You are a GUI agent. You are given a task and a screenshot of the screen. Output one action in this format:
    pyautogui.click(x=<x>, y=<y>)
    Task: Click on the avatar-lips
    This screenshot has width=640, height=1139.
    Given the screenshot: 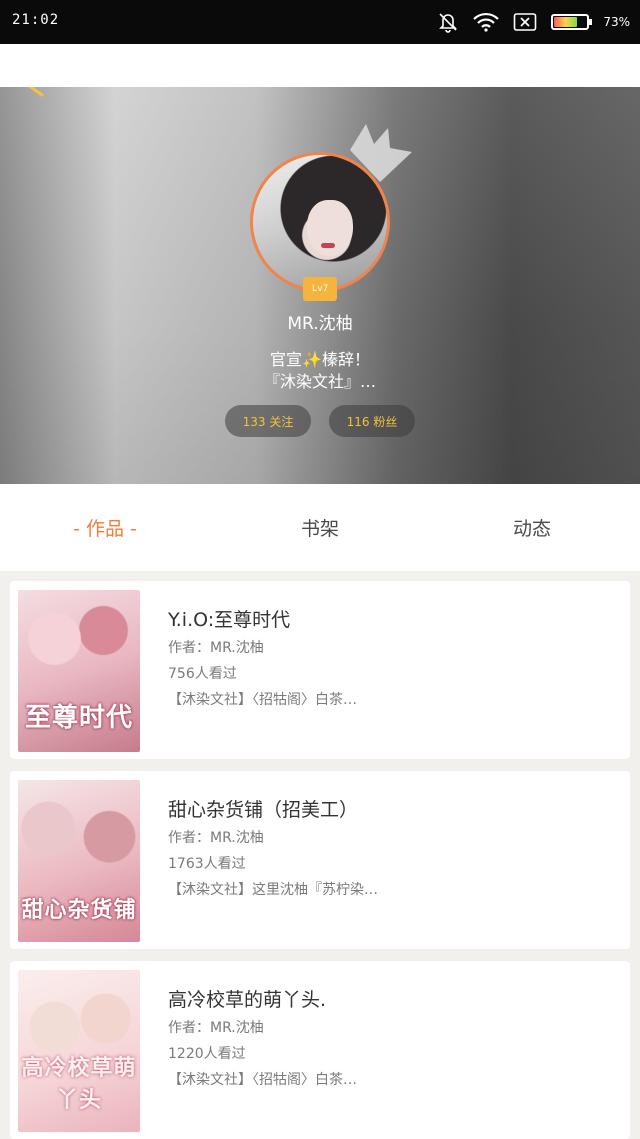 What is the action you would take?
    pyautogui.click(x=328, y=245)
    